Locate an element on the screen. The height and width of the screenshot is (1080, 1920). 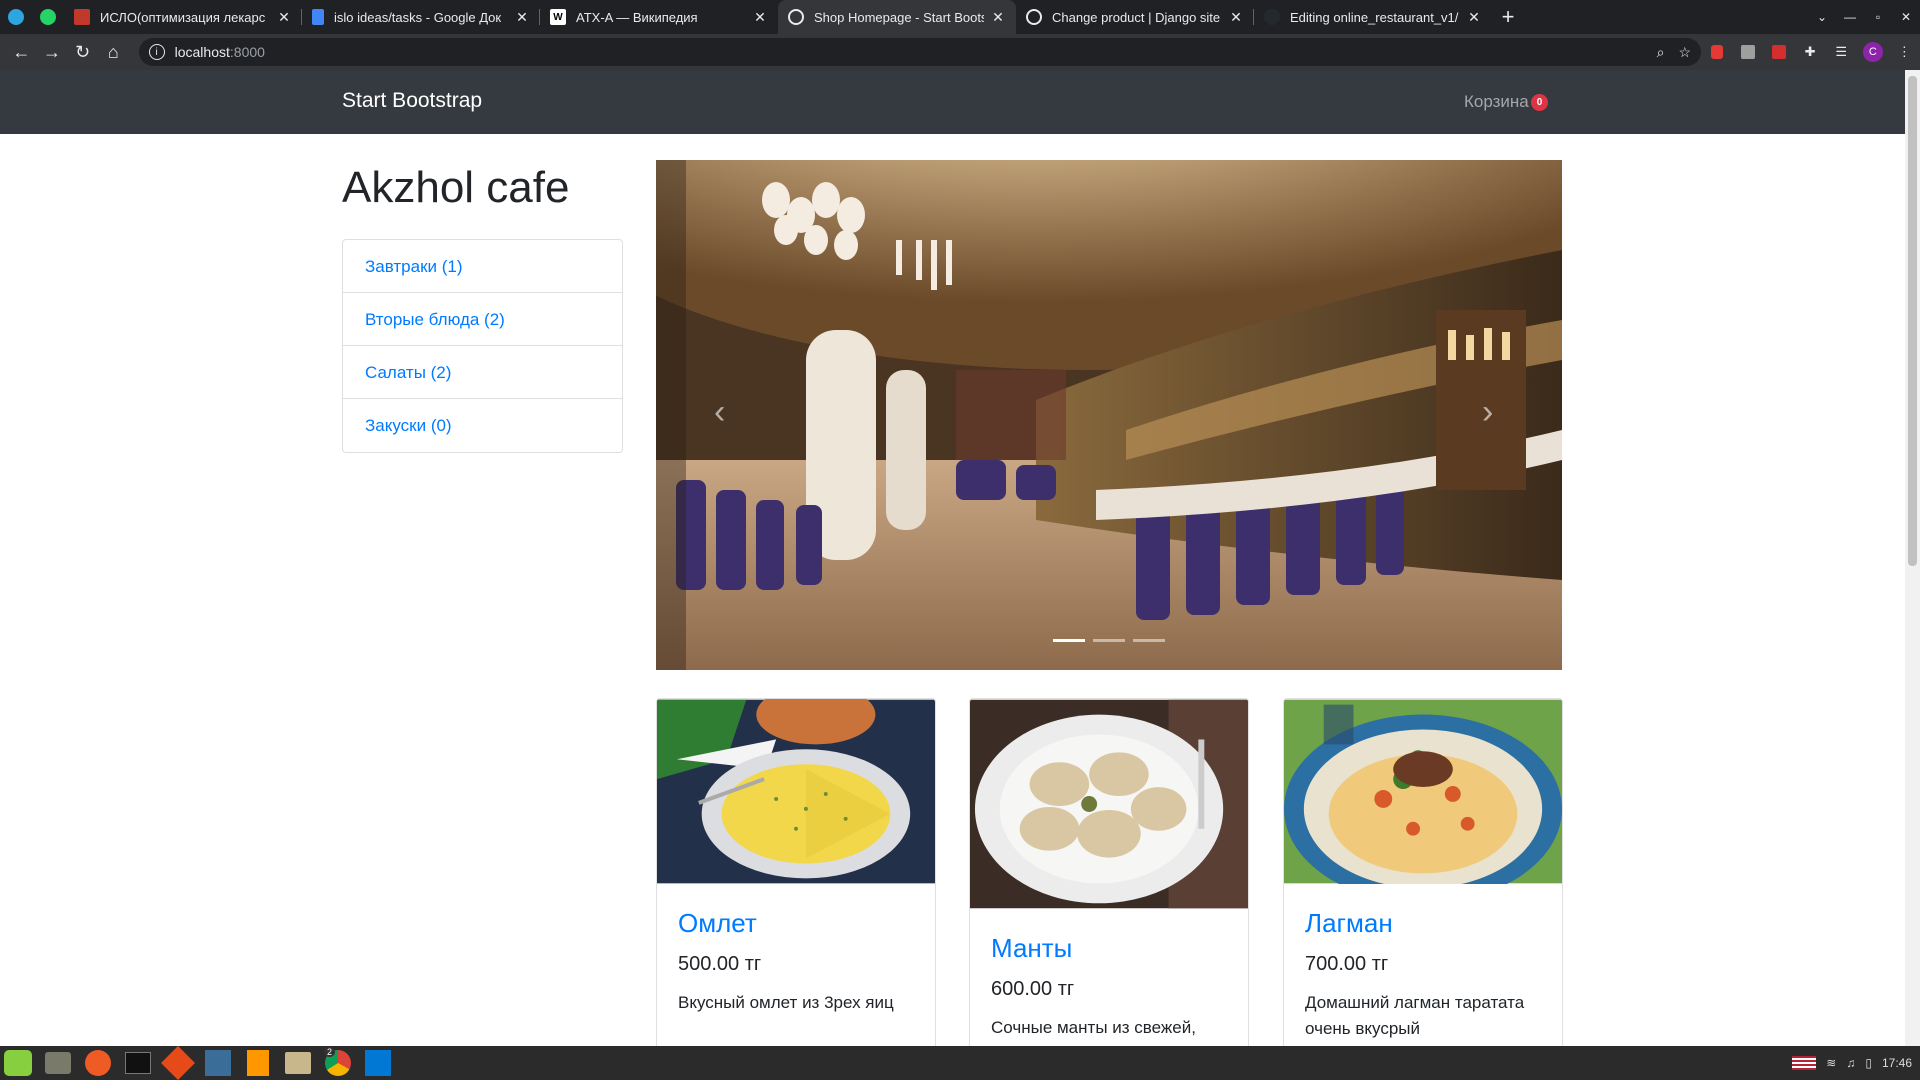
product-description: Сочные манты из свежей, молодой говядины is located at coordinates (1093, 1032).